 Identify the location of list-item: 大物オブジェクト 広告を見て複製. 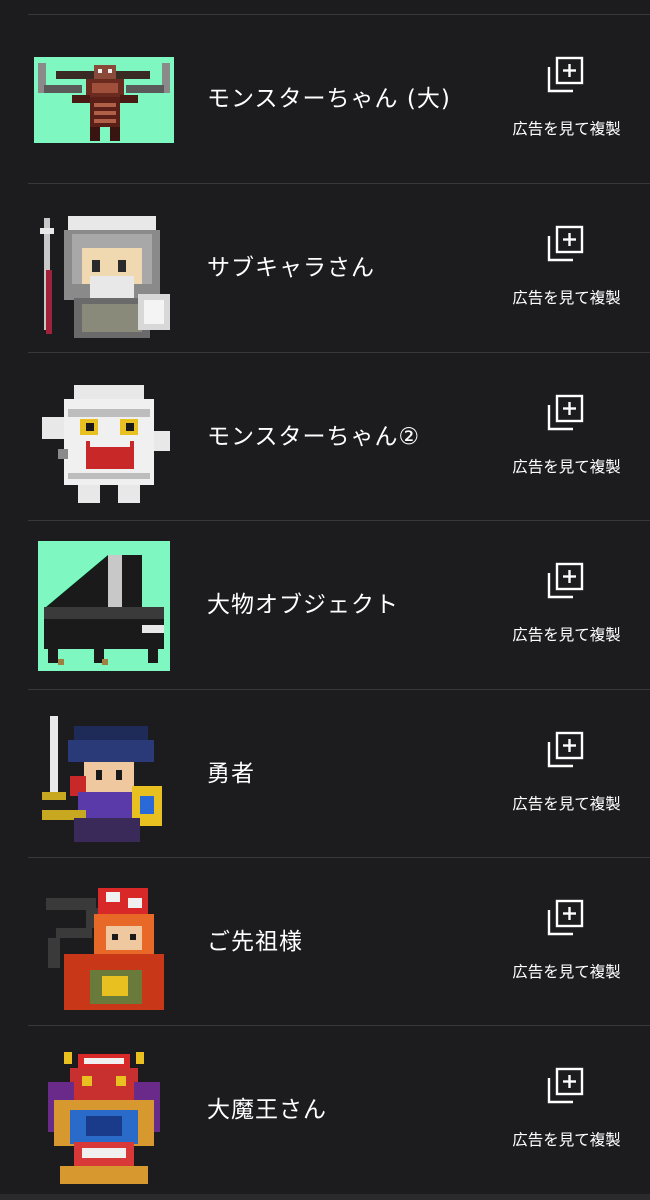
(325, 605).